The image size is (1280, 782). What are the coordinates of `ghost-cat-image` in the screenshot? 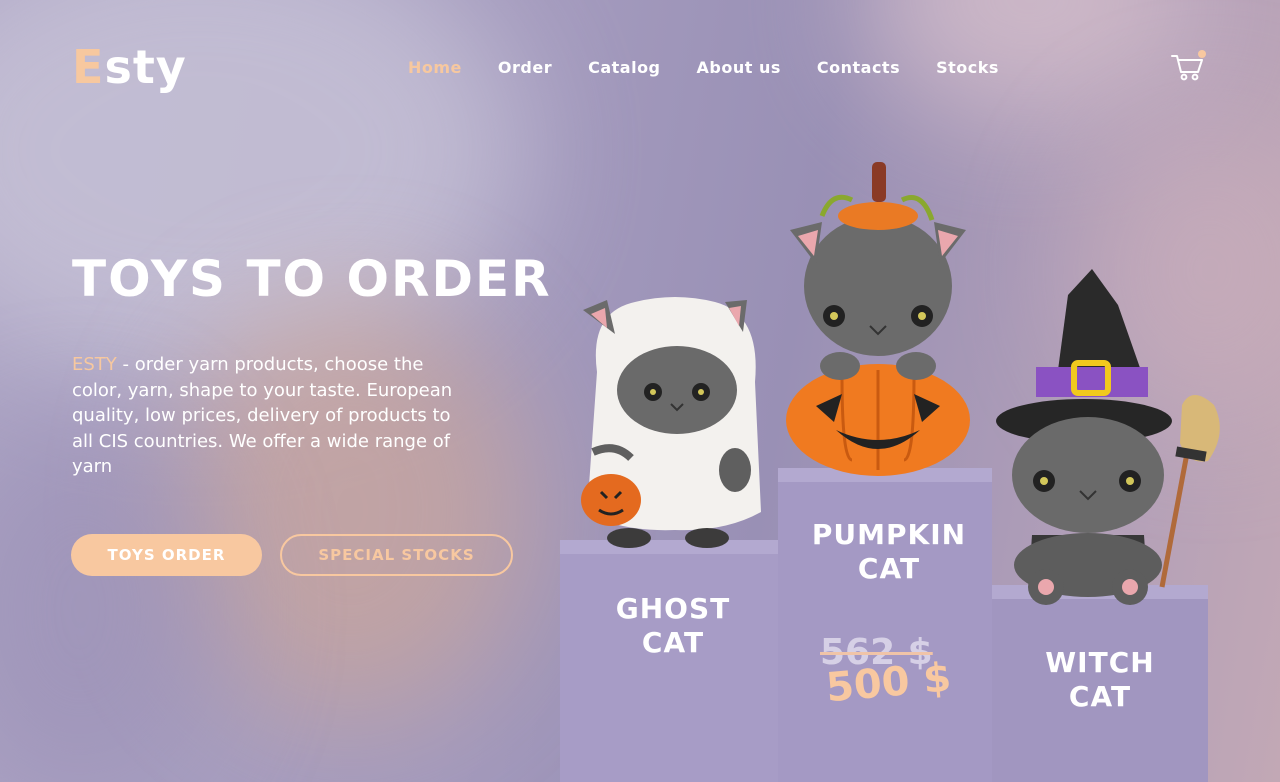 It's located at (675, 423).